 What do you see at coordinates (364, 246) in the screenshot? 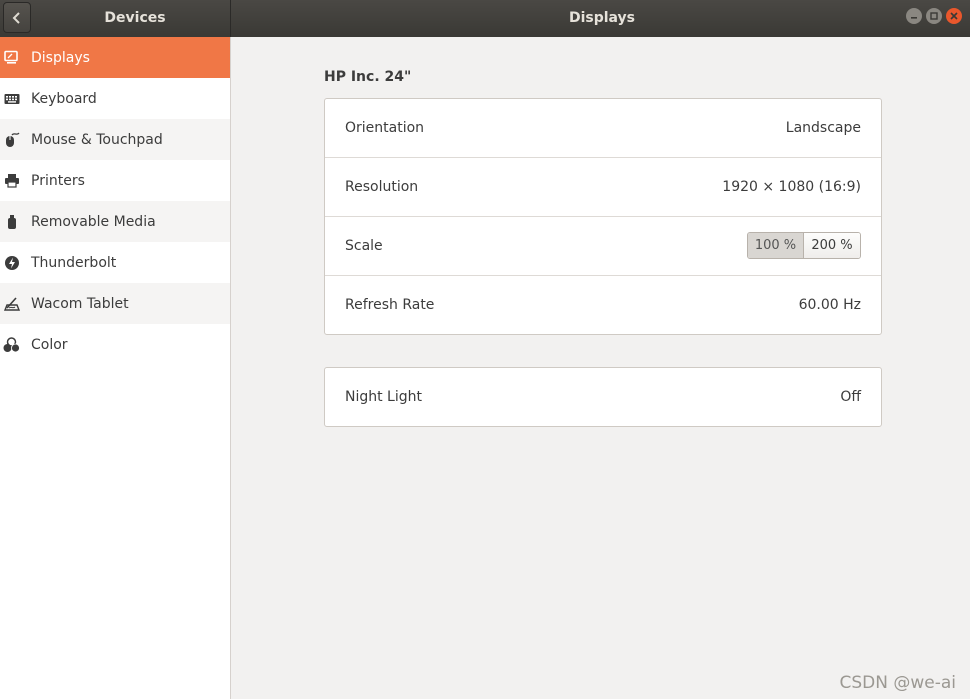
I see `scale-label: Scale` at bounding box center [364, 246].